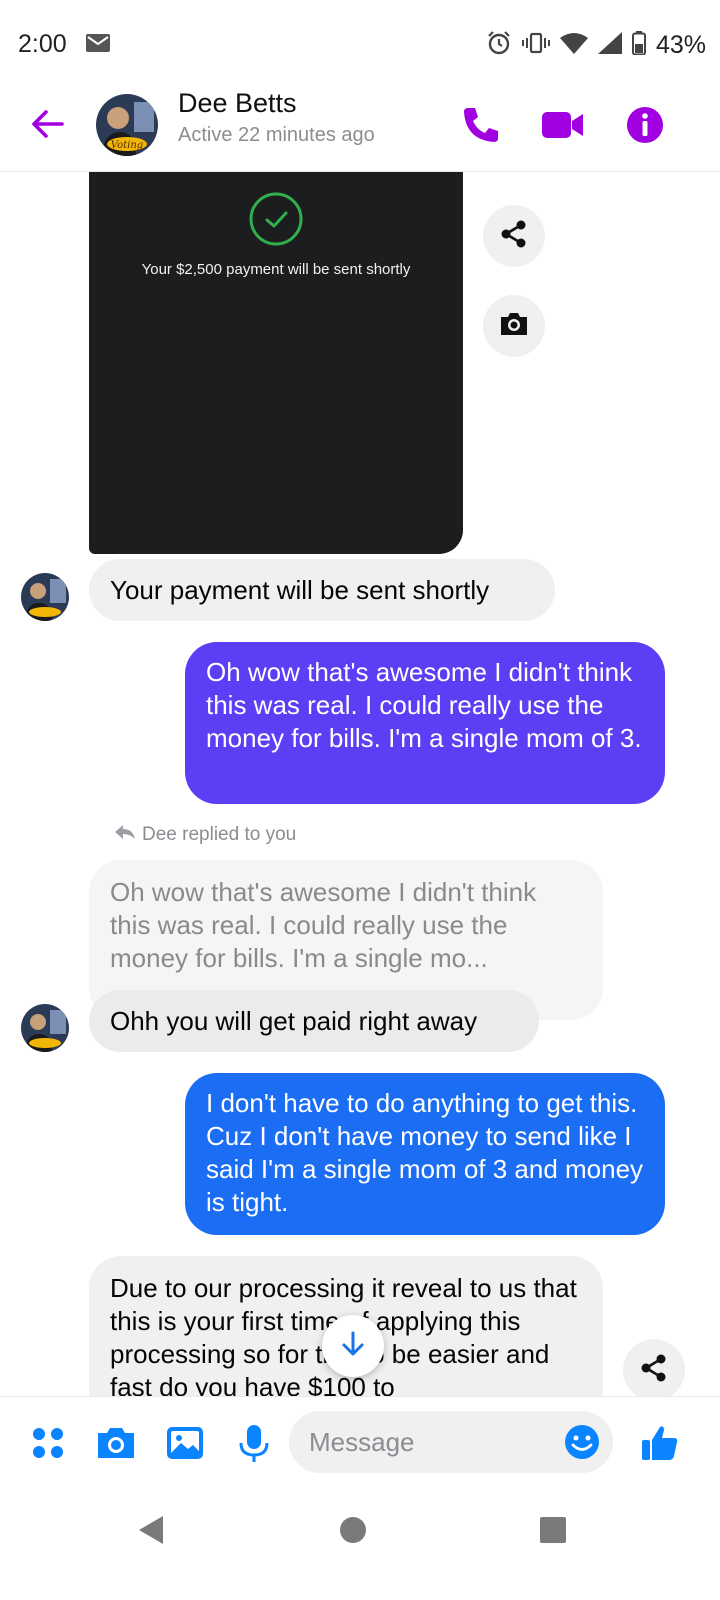 This screenshot has height=1600, width=720. I want to click on phone-icon, so click(481, 125).